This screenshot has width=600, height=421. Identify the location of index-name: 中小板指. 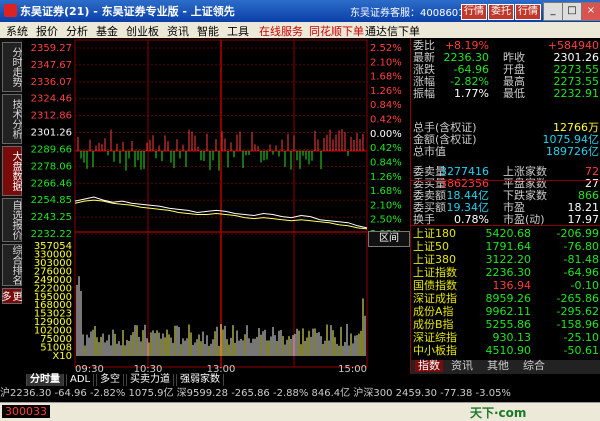
(435, 350).